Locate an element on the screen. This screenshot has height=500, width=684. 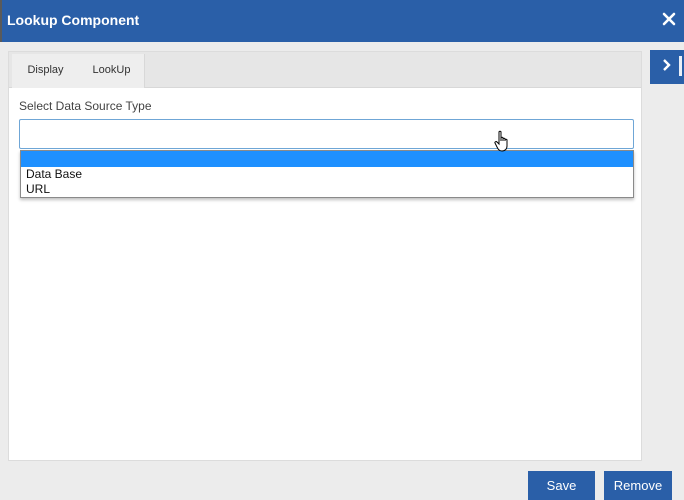
close-button is located at coordinates (670, 20).